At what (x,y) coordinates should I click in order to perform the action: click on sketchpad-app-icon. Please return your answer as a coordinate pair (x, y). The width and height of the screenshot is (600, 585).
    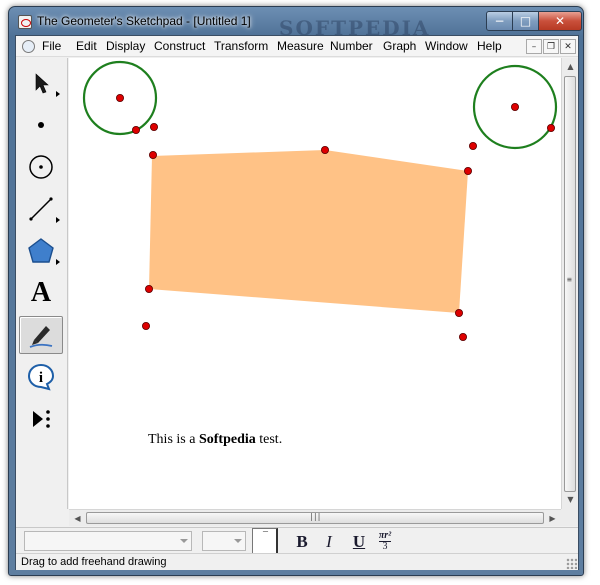
    Looking at the image, I should click on (25, 22).